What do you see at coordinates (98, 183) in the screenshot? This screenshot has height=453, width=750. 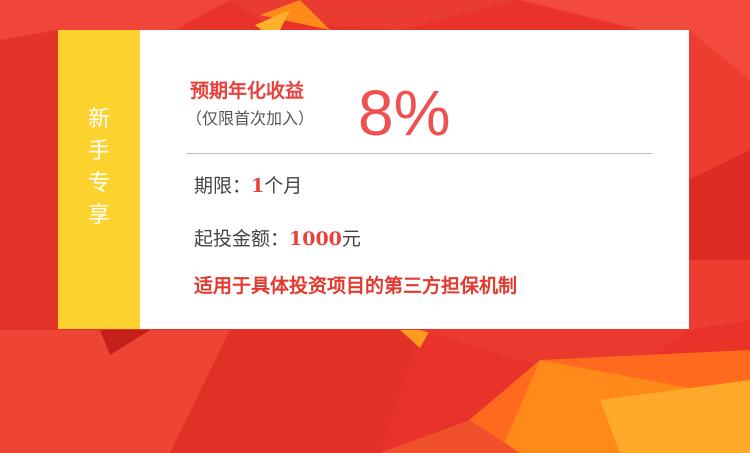 I see `tag-char: 专` at bounding box center [98, 183].